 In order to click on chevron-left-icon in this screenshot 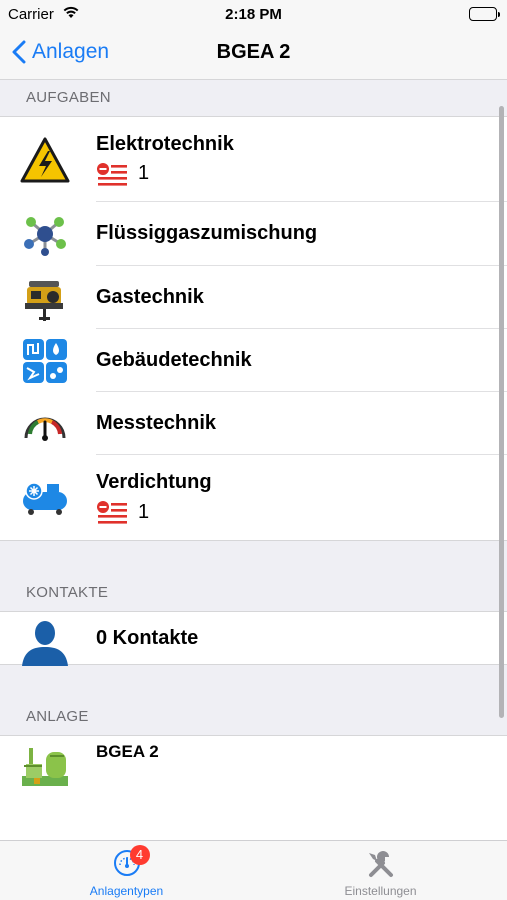, I will do `click(19, 52)`.